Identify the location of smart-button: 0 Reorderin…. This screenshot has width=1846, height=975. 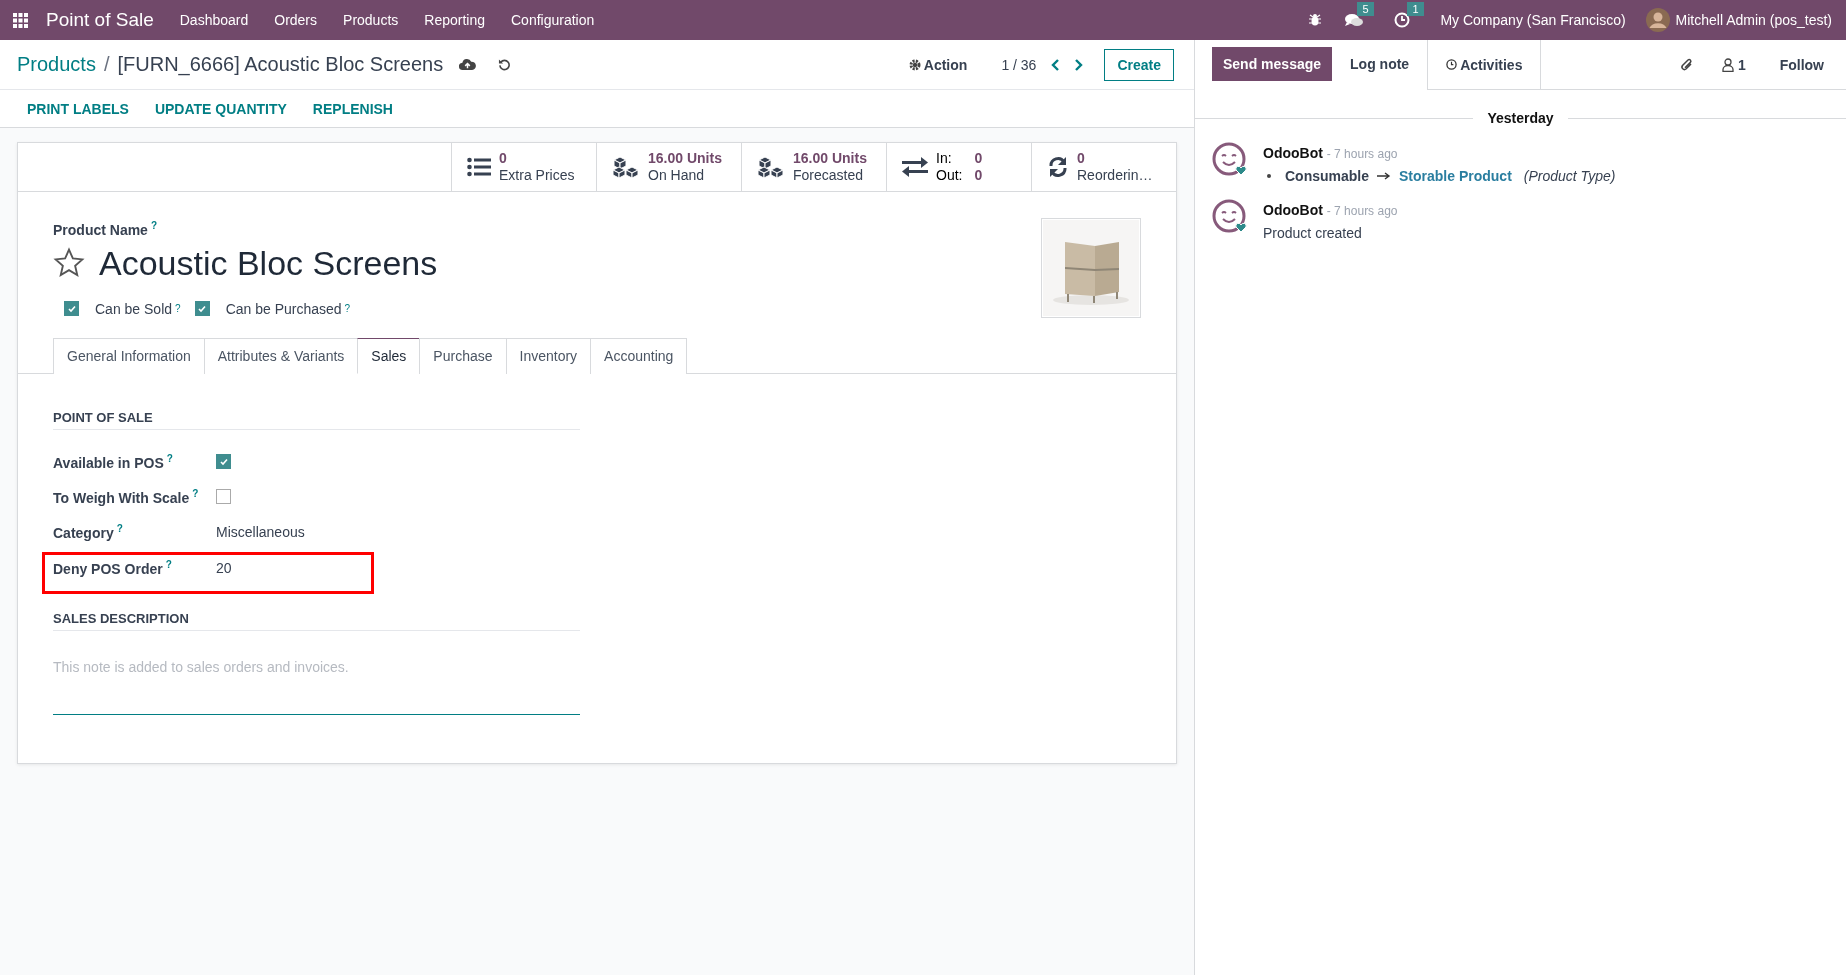
(1103, 167).